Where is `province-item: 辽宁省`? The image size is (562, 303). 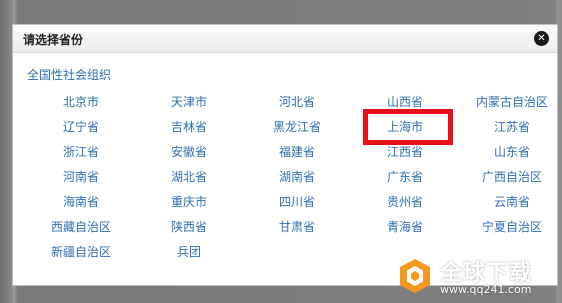
province-item: 辽宁省 is located at coordinates (81, 126).